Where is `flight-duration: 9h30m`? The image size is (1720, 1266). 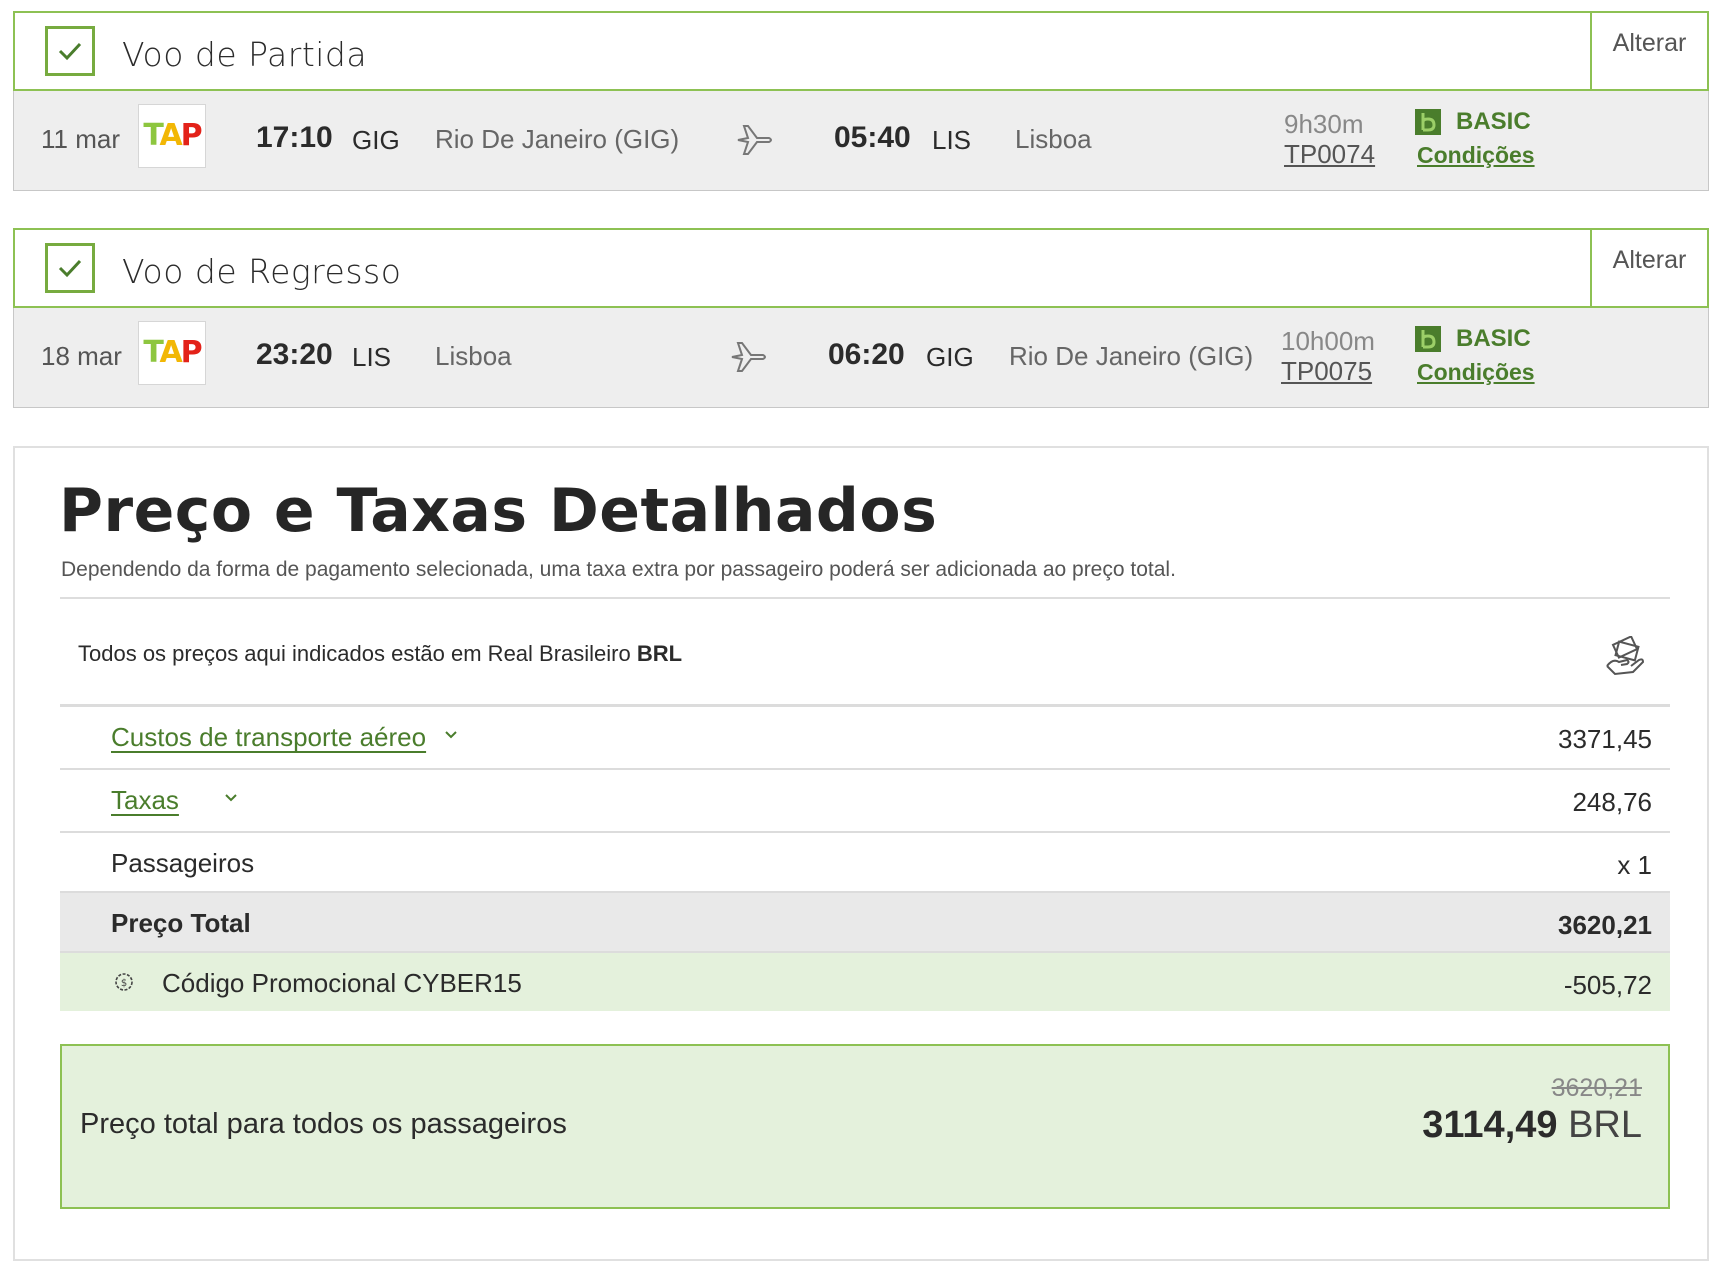
flight-duration: 9h30m is located at coordinates (1324, 124).